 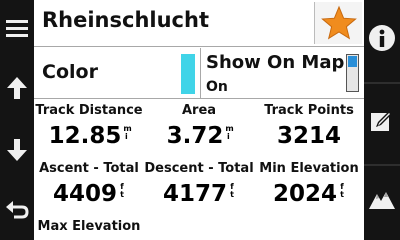 What do you see at coordinates (217, 87) in the screenshot?
I see `show-on-map-value: On` at bounding box center [217, 87].